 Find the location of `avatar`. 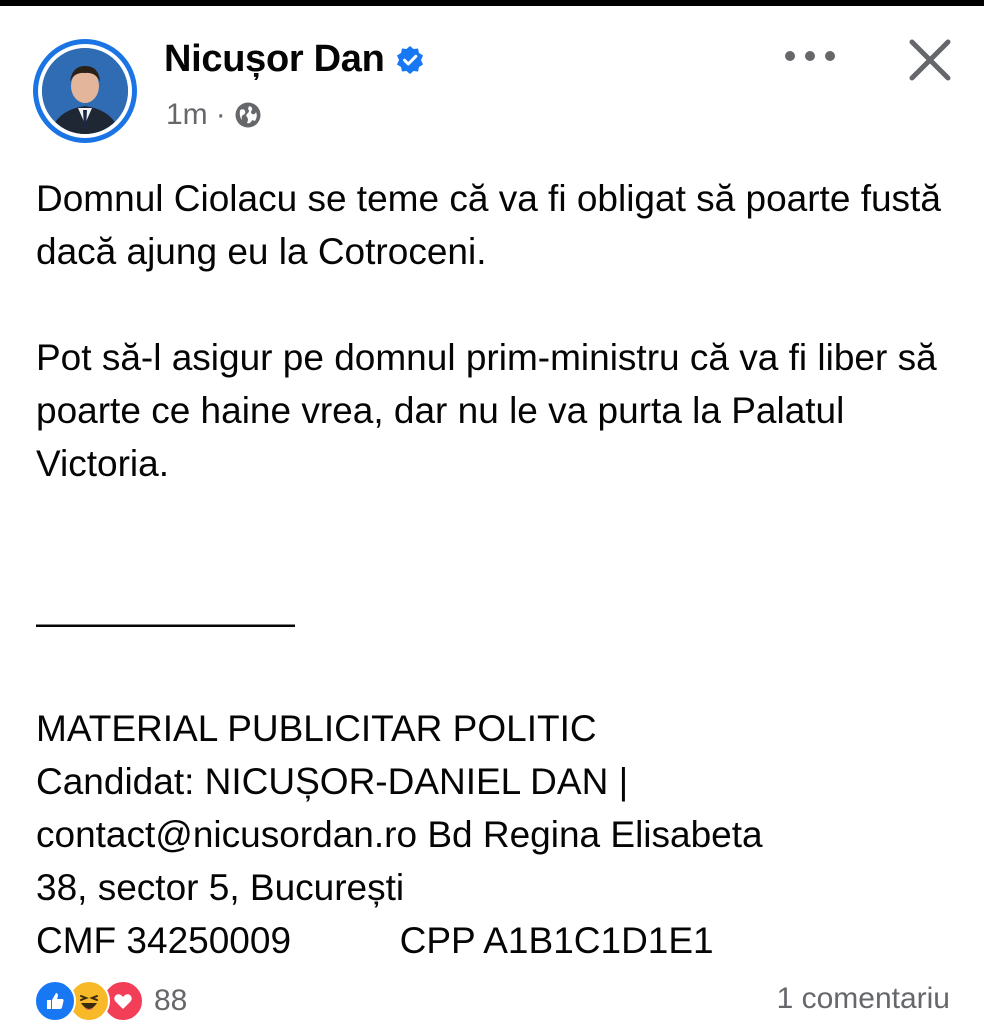

avatar is located at coordinates (85, 91).